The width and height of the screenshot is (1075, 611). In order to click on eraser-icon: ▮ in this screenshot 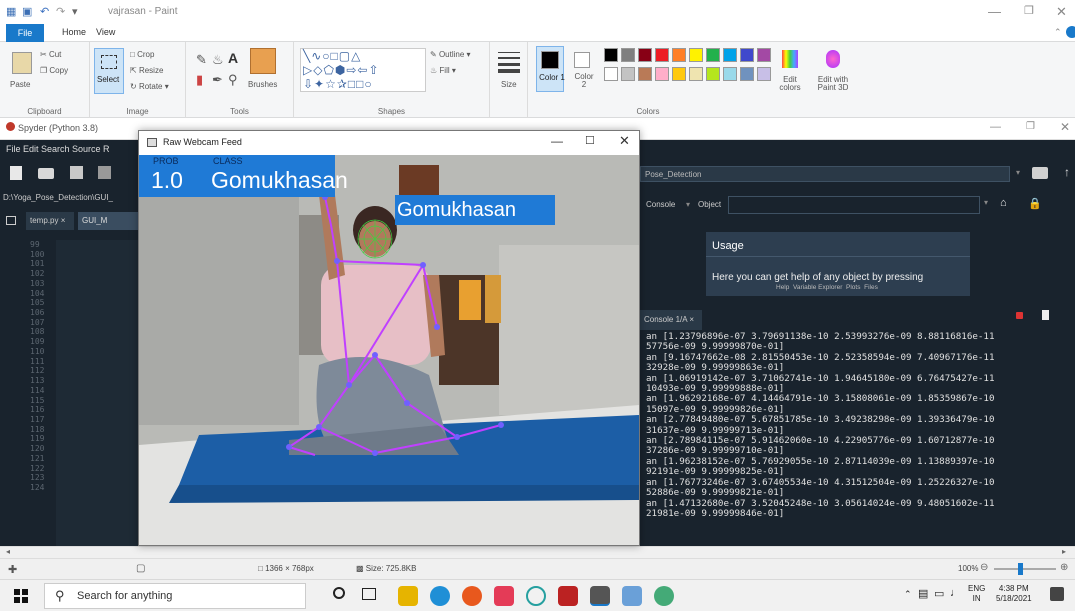, I will do `click(199, 80)`.